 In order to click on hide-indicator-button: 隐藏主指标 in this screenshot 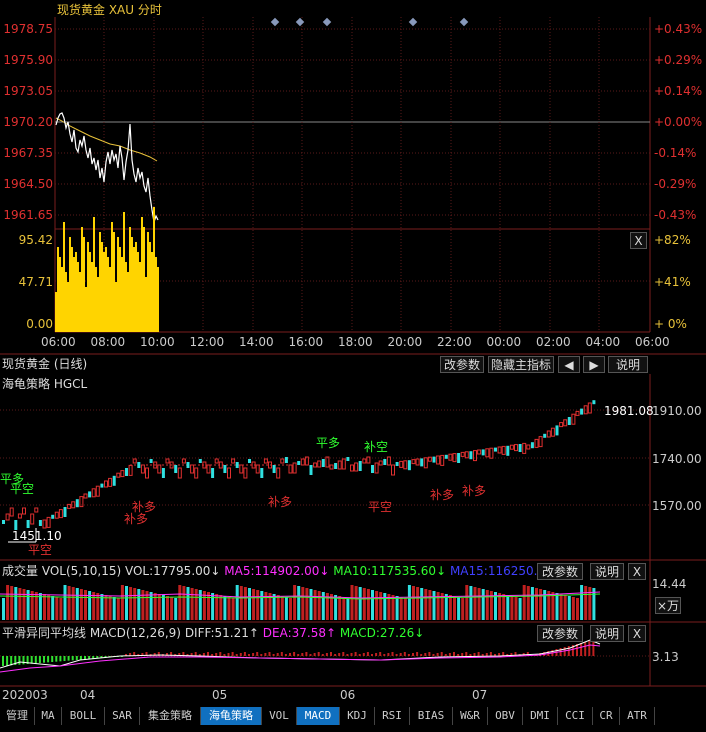, I will do `click(521, 364)`.